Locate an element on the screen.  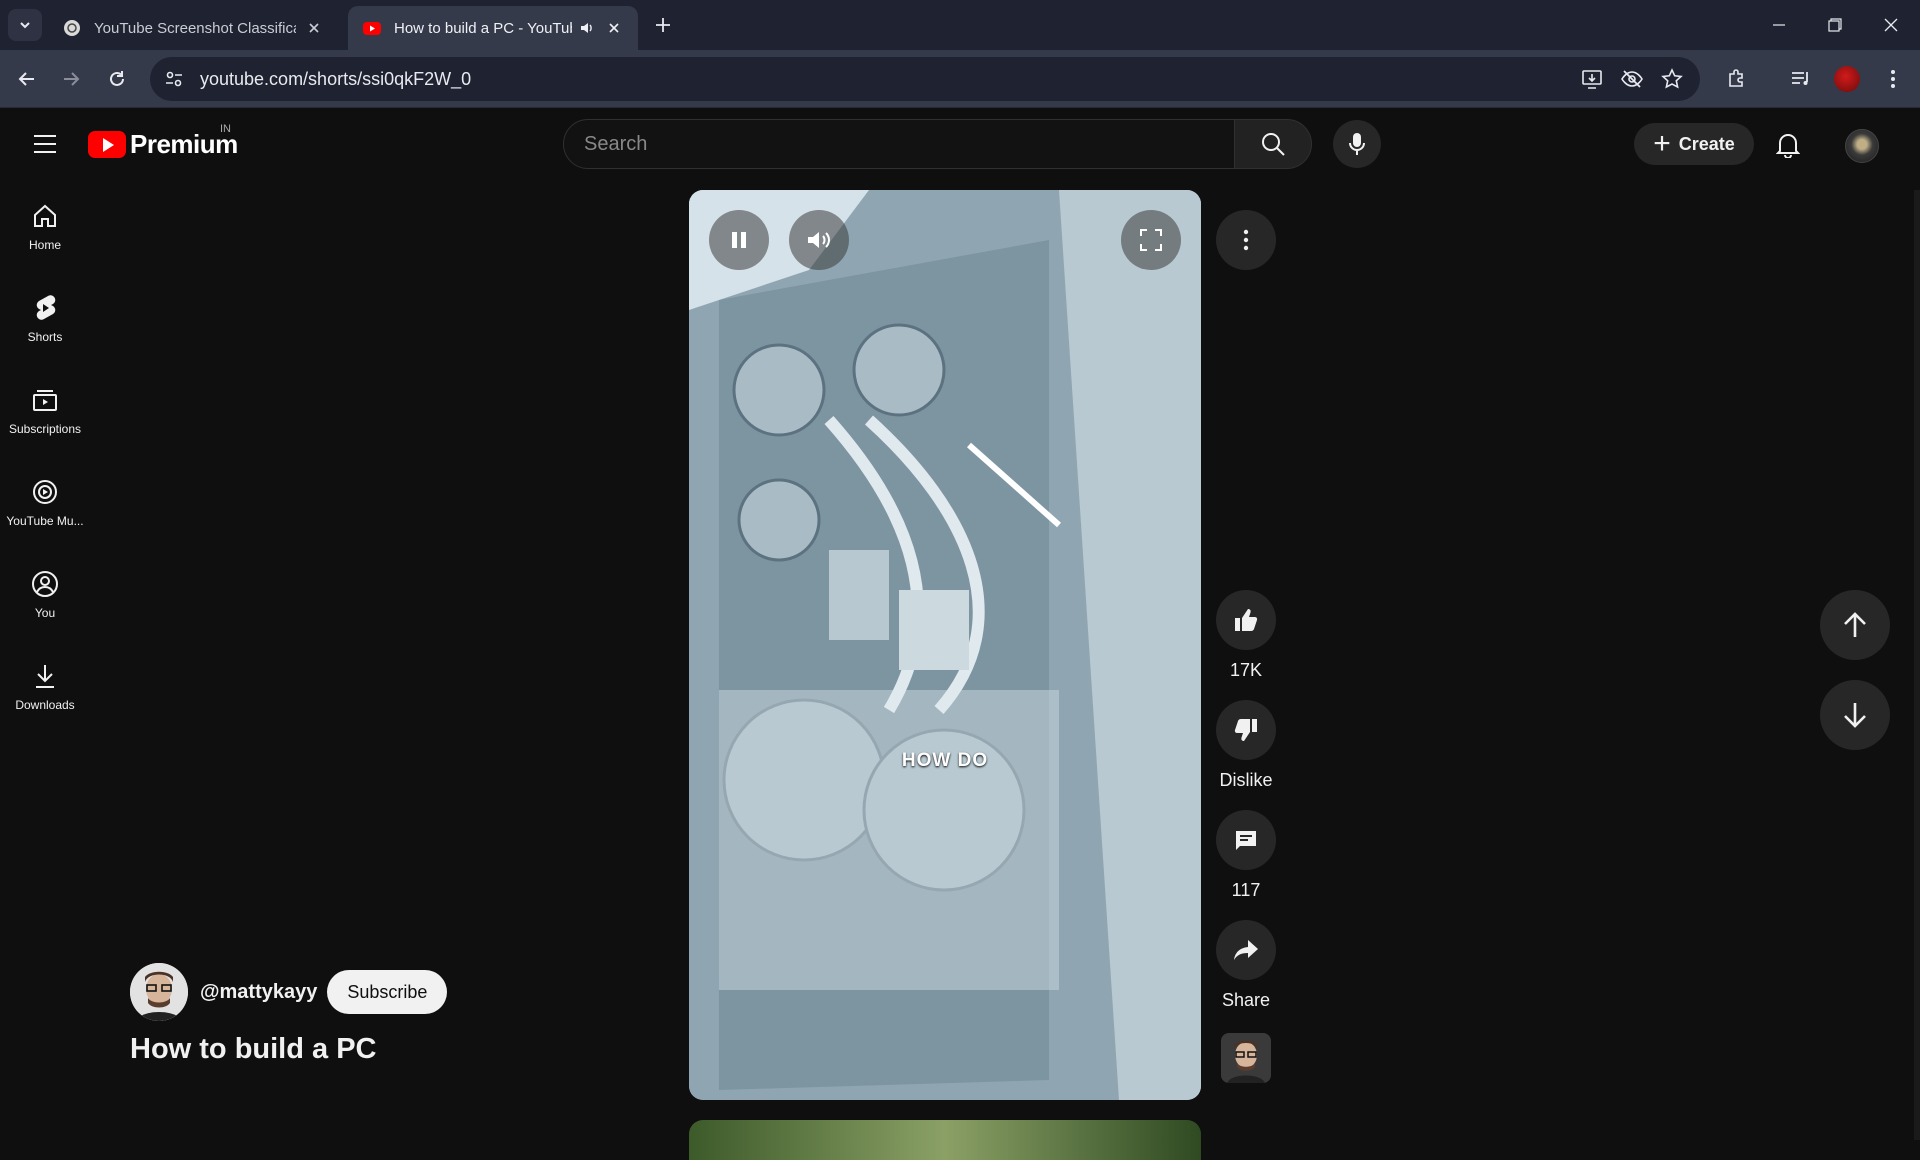
like-action: 17K is located at coordinates (1246, 635).